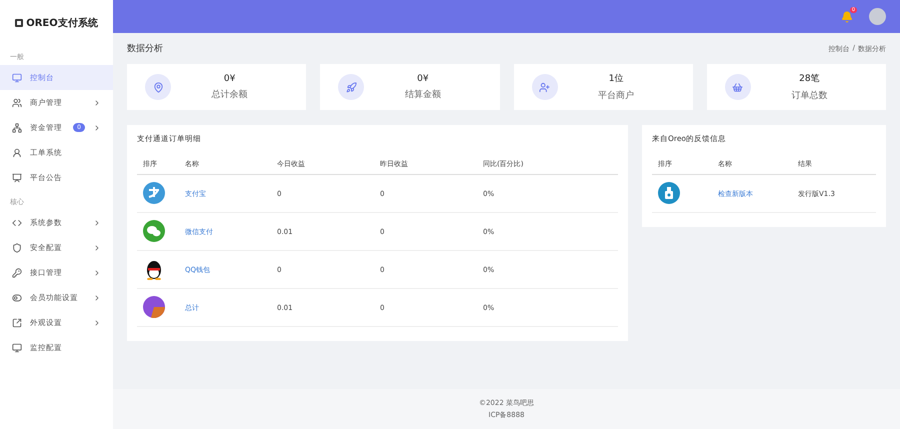  I want to click on key-icon, so click(17, 273).